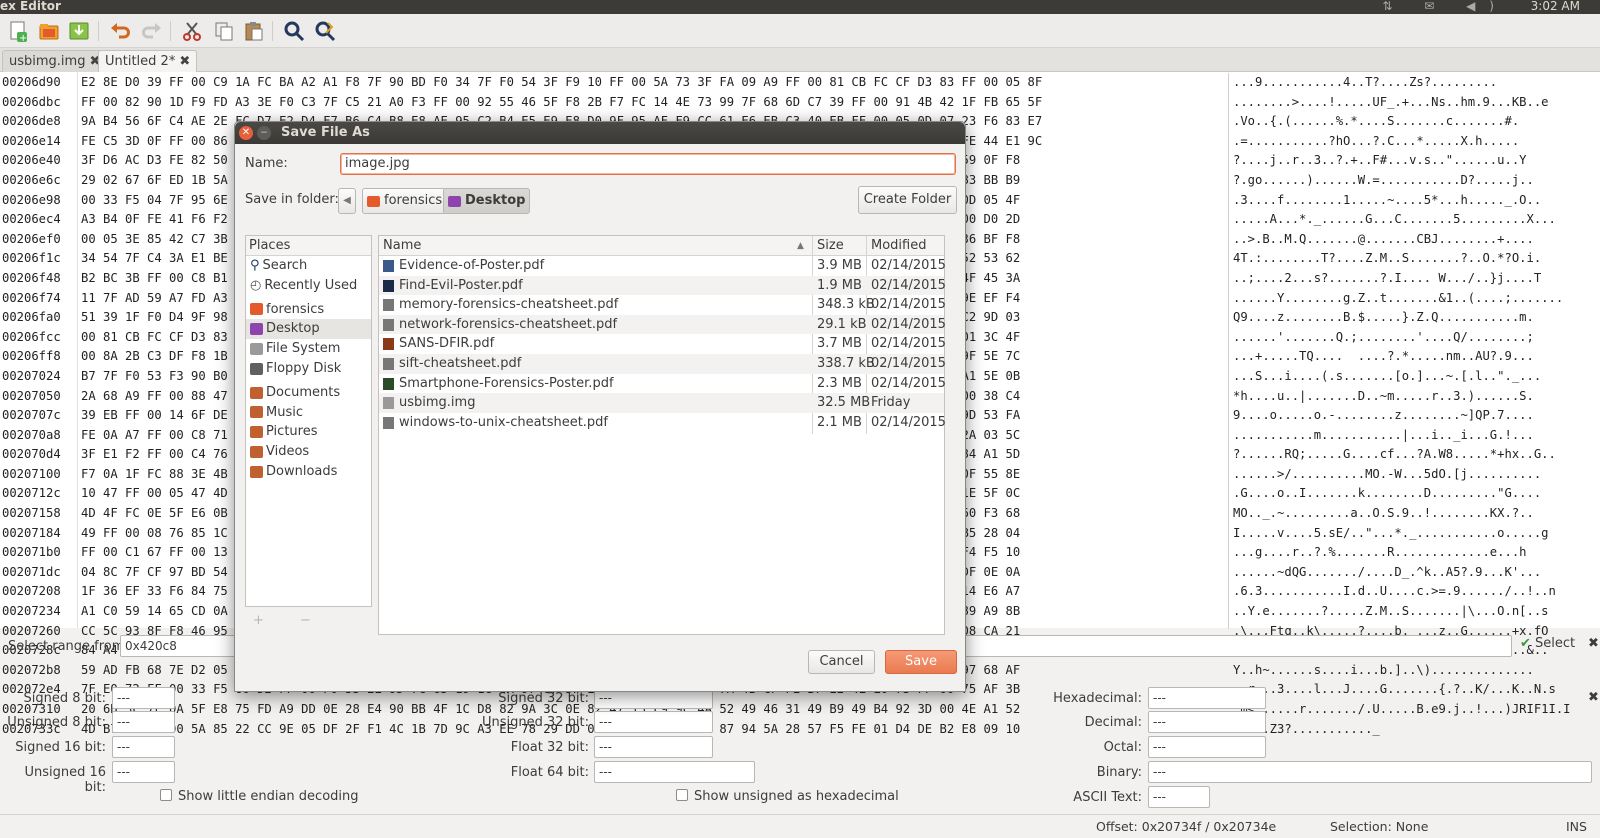 This screenshot has width=1600, height=838. Describe the element at coordinates (653, 747) in the screenshot. I see `float-32-field: ---` at that location.